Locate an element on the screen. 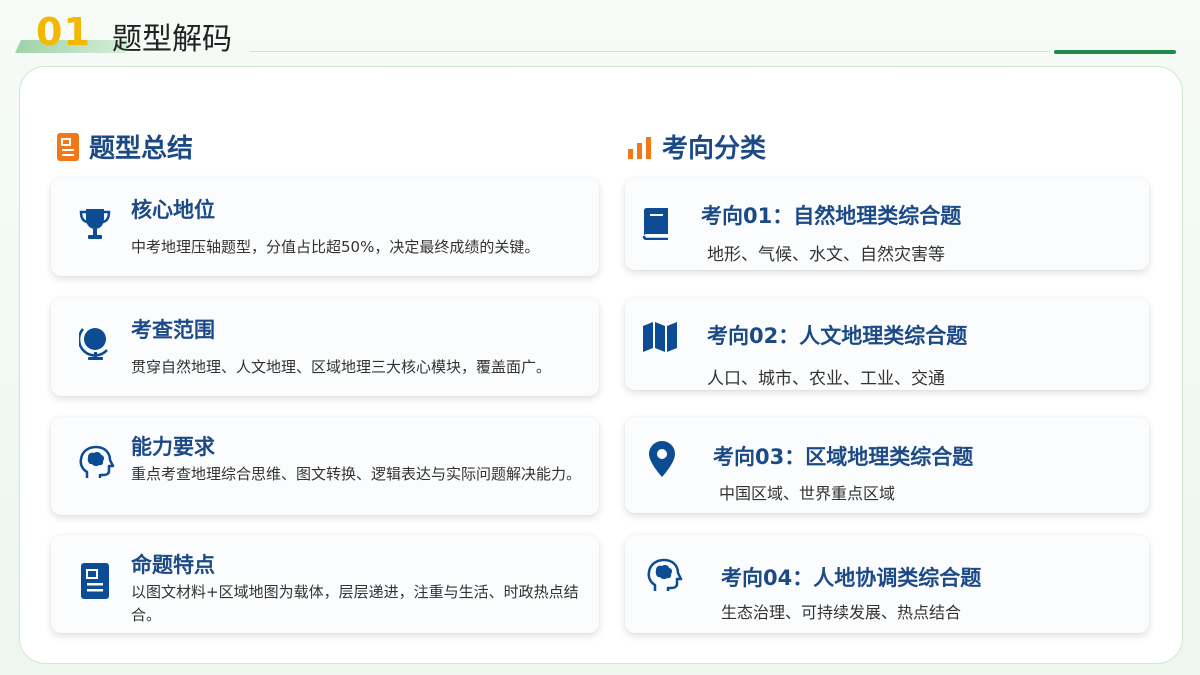 Image resolution: width=1200 pixels, height=675 pixels. card-desc: 贯穿自然地理、人文地理、区域地理三大核心模块，覆盖面广。 is located at coordinates (341, 367).